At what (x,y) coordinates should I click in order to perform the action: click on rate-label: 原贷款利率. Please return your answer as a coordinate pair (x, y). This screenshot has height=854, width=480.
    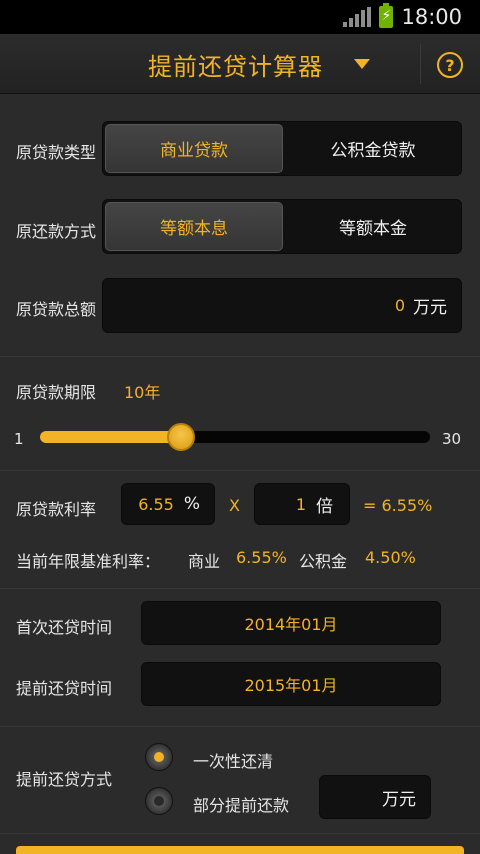
    Looking at the image, I should click on (56, 509).